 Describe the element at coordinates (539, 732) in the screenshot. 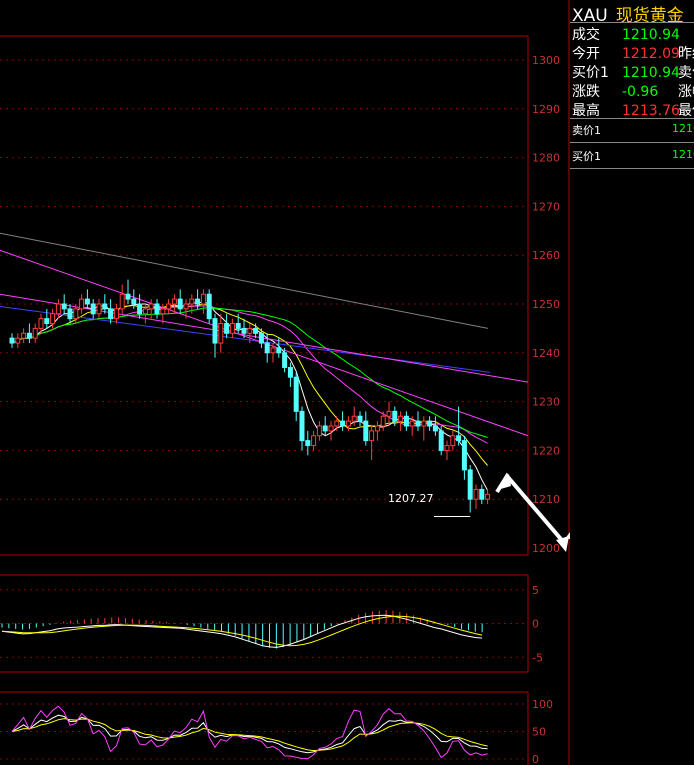

I see `kdj-tick-label: 50` at that location.